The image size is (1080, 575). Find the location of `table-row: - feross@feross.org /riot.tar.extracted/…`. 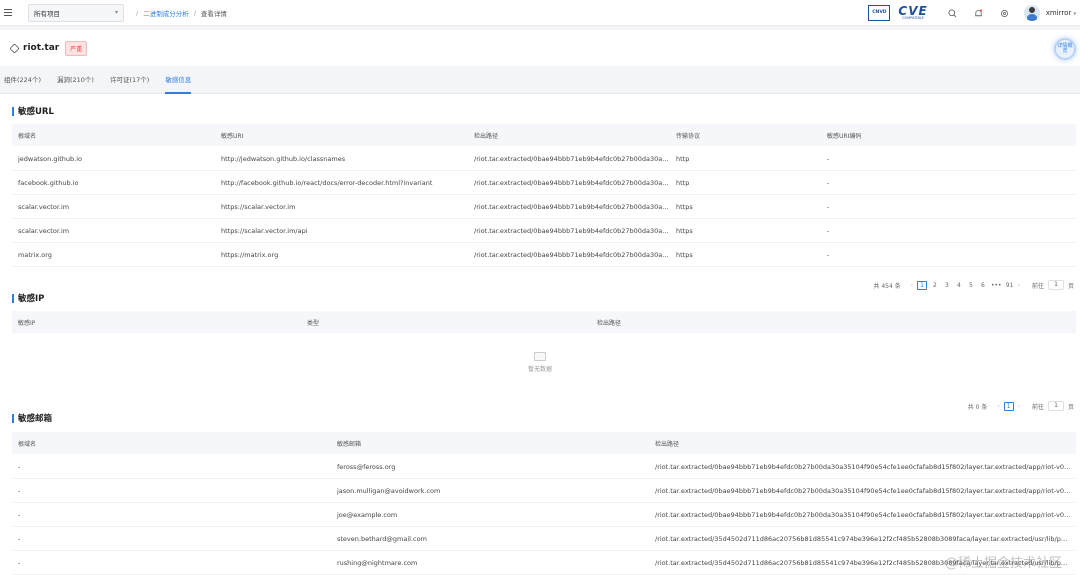

table-row: - feross@feross.org /riot.tar.extracted/… is located at coordinates (544, 467).